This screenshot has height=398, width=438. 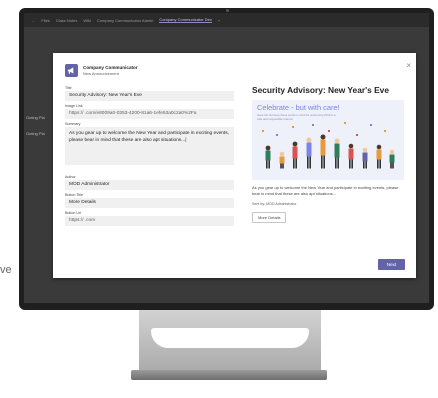 I want to click on add-tab-button: +, so click(x=219, y=20).